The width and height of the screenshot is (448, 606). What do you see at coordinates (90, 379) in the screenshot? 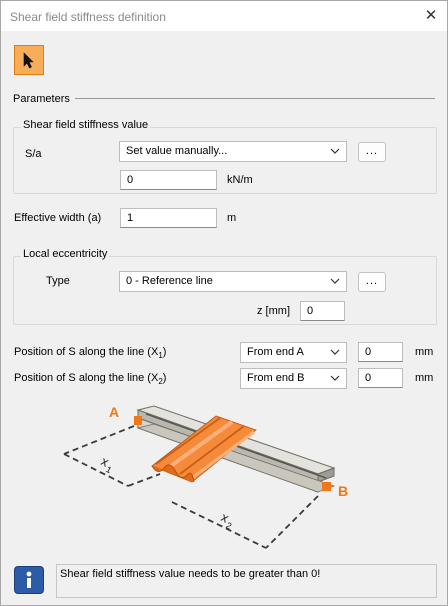
I see `position-x2-label: Position of S along the line (X2)` at bounding box center [90, 379].